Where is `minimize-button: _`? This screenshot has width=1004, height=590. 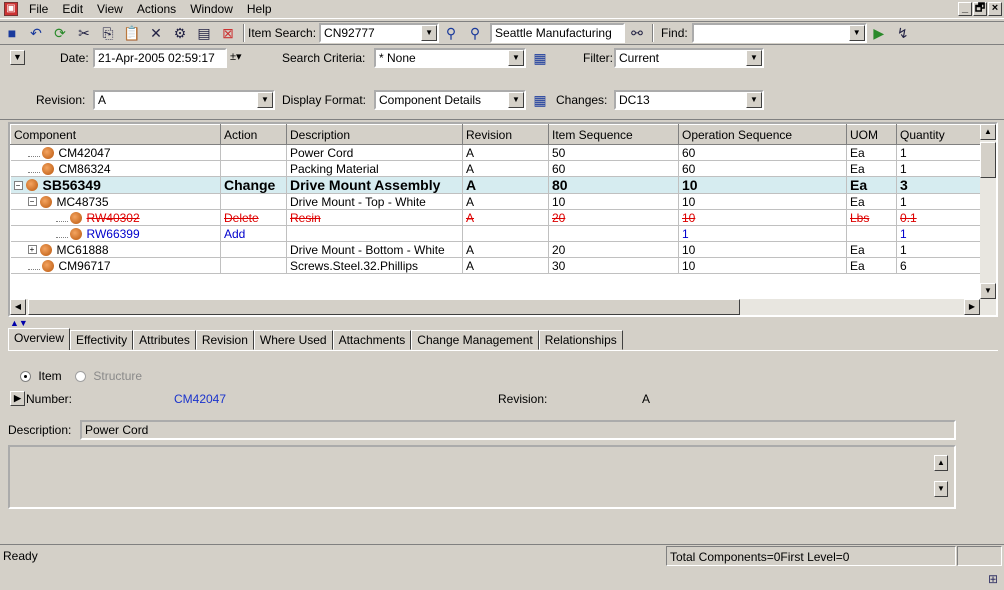 minimize-button: _ is located at coordinates (965, 9).